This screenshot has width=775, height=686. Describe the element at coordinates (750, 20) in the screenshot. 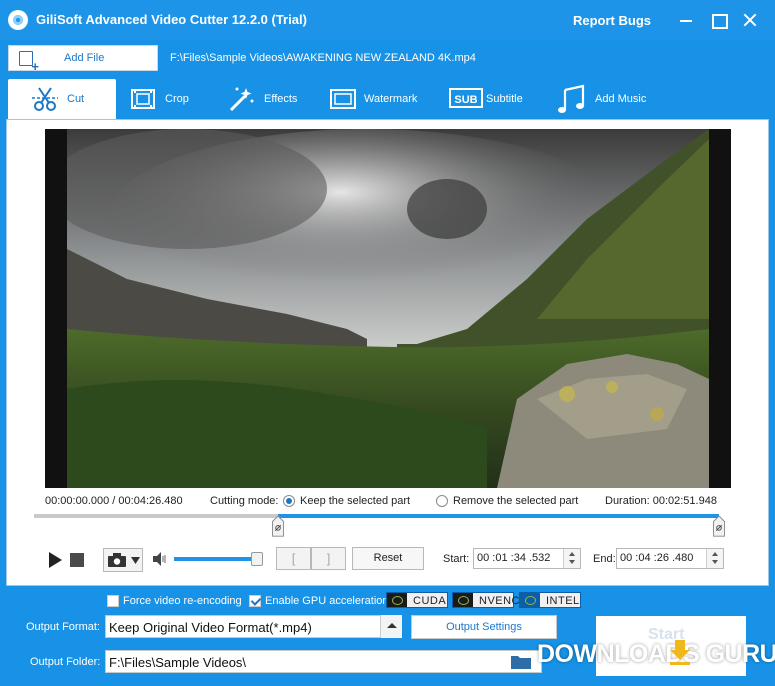

I see `close-icon` at that location.